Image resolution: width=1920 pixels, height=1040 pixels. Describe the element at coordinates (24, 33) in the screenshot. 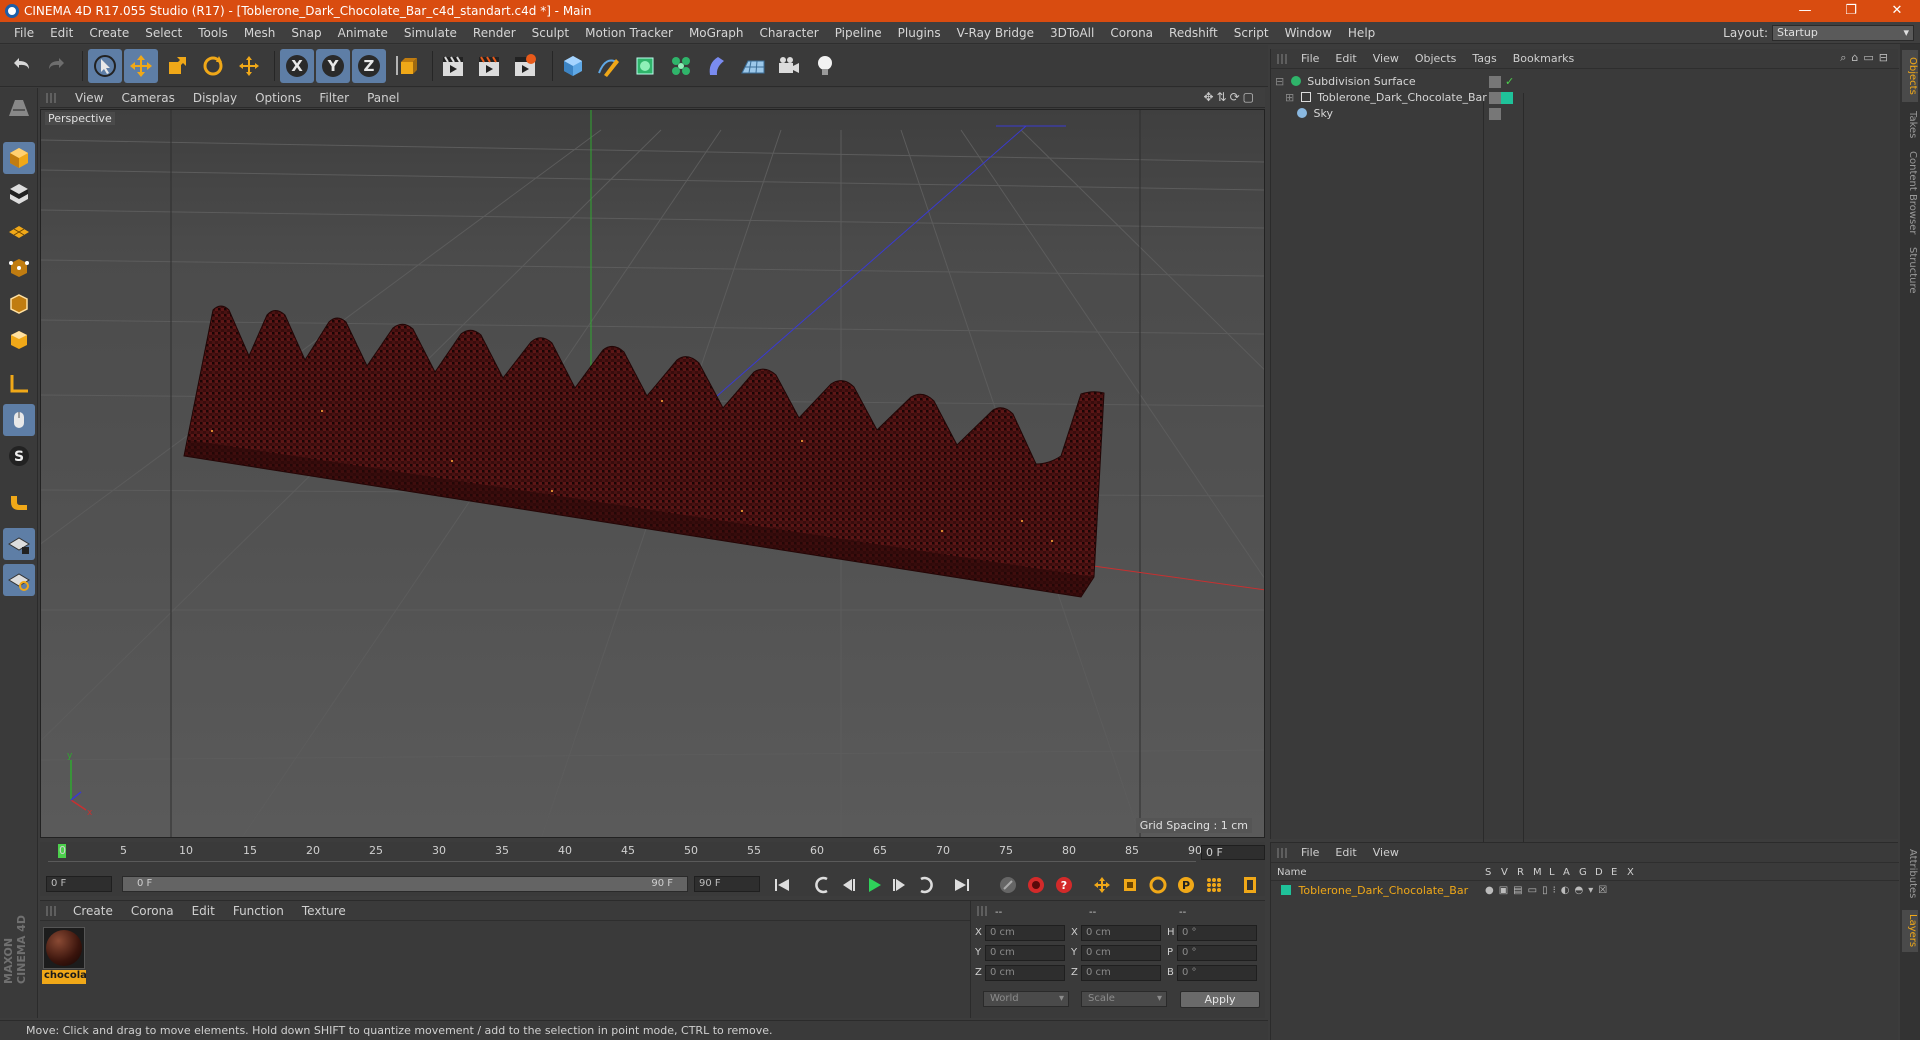

I see `menu-file: File` at that location.